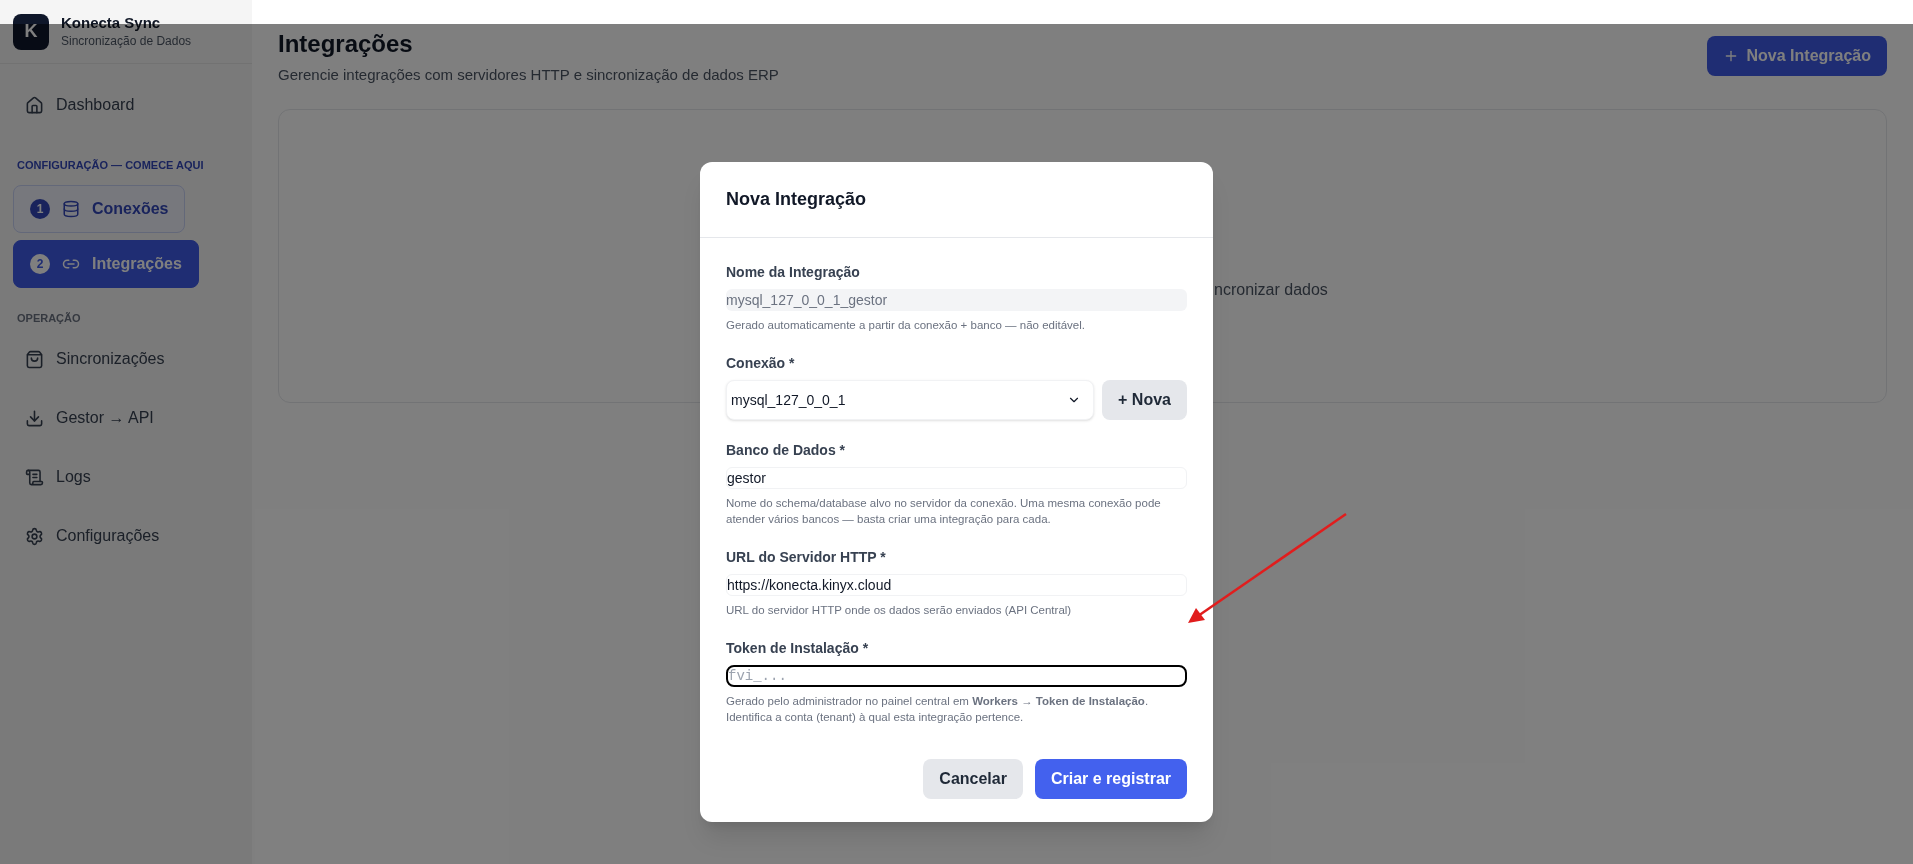  I want to click on sidebar-item: Logs, so click(58, 477).